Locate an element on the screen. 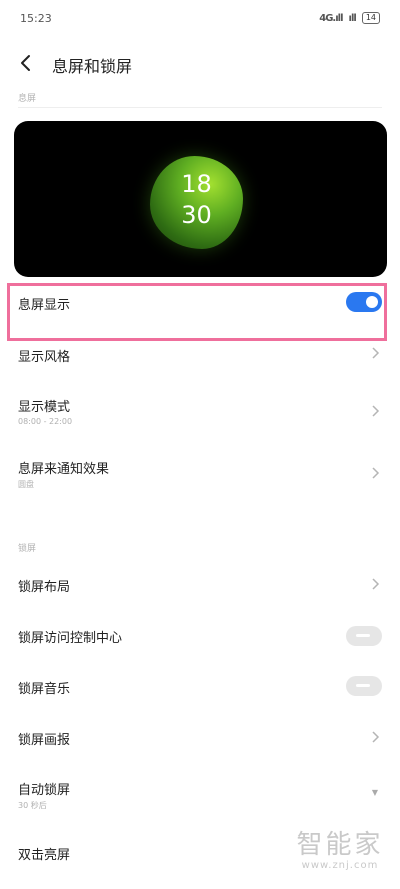 The width and height of the screenshot is (400, 889). row-subtitle: 08:00 - 22:00 is located at coordinates (45, 421).